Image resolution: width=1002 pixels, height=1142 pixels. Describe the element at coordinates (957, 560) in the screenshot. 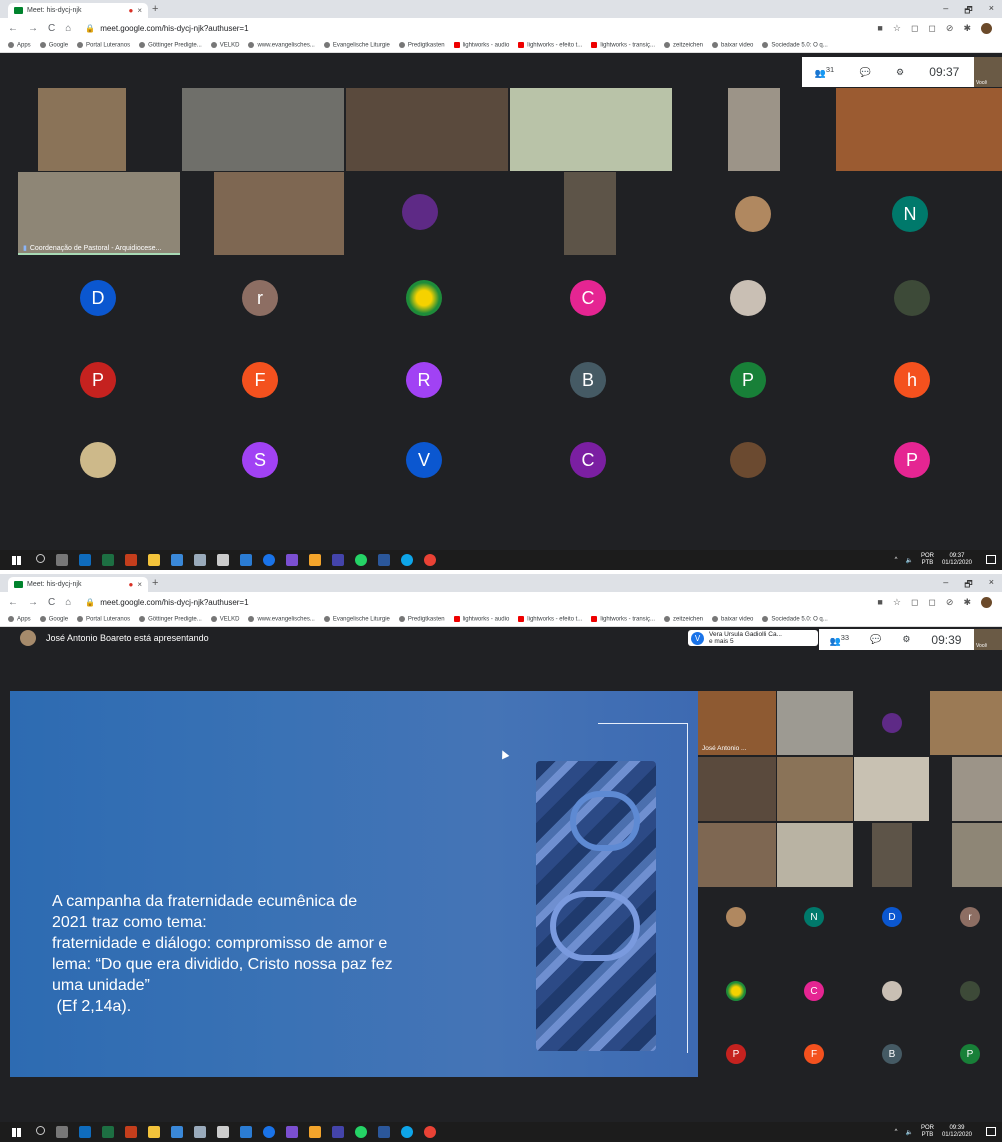

I see `taskbar-clock: 09:37 01/12/2020` at that location.